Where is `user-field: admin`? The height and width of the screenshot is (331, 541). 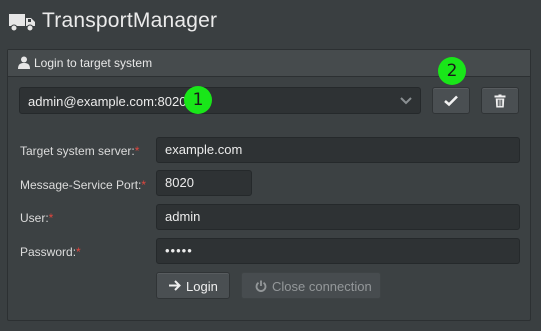
user-field: admin is located at coordinates (338, 217).